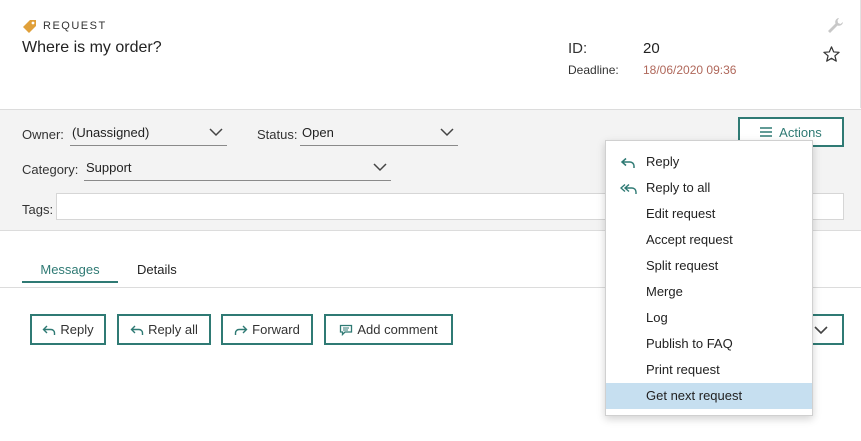 This screenshot has width=861, height=441. Describe the element at coordinates (77, 329) in the screenshot. I see `reply-label: Reply` at that location.